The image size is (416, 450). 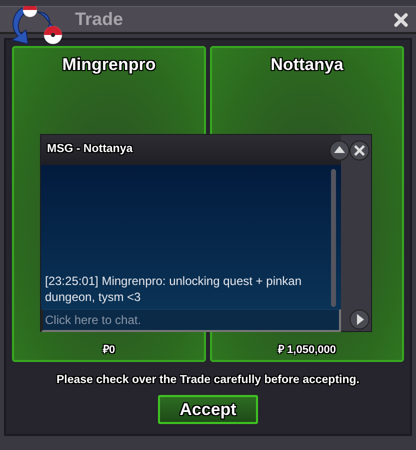 I want to click on money-amount: ₽0, so click(x=109, y=350).